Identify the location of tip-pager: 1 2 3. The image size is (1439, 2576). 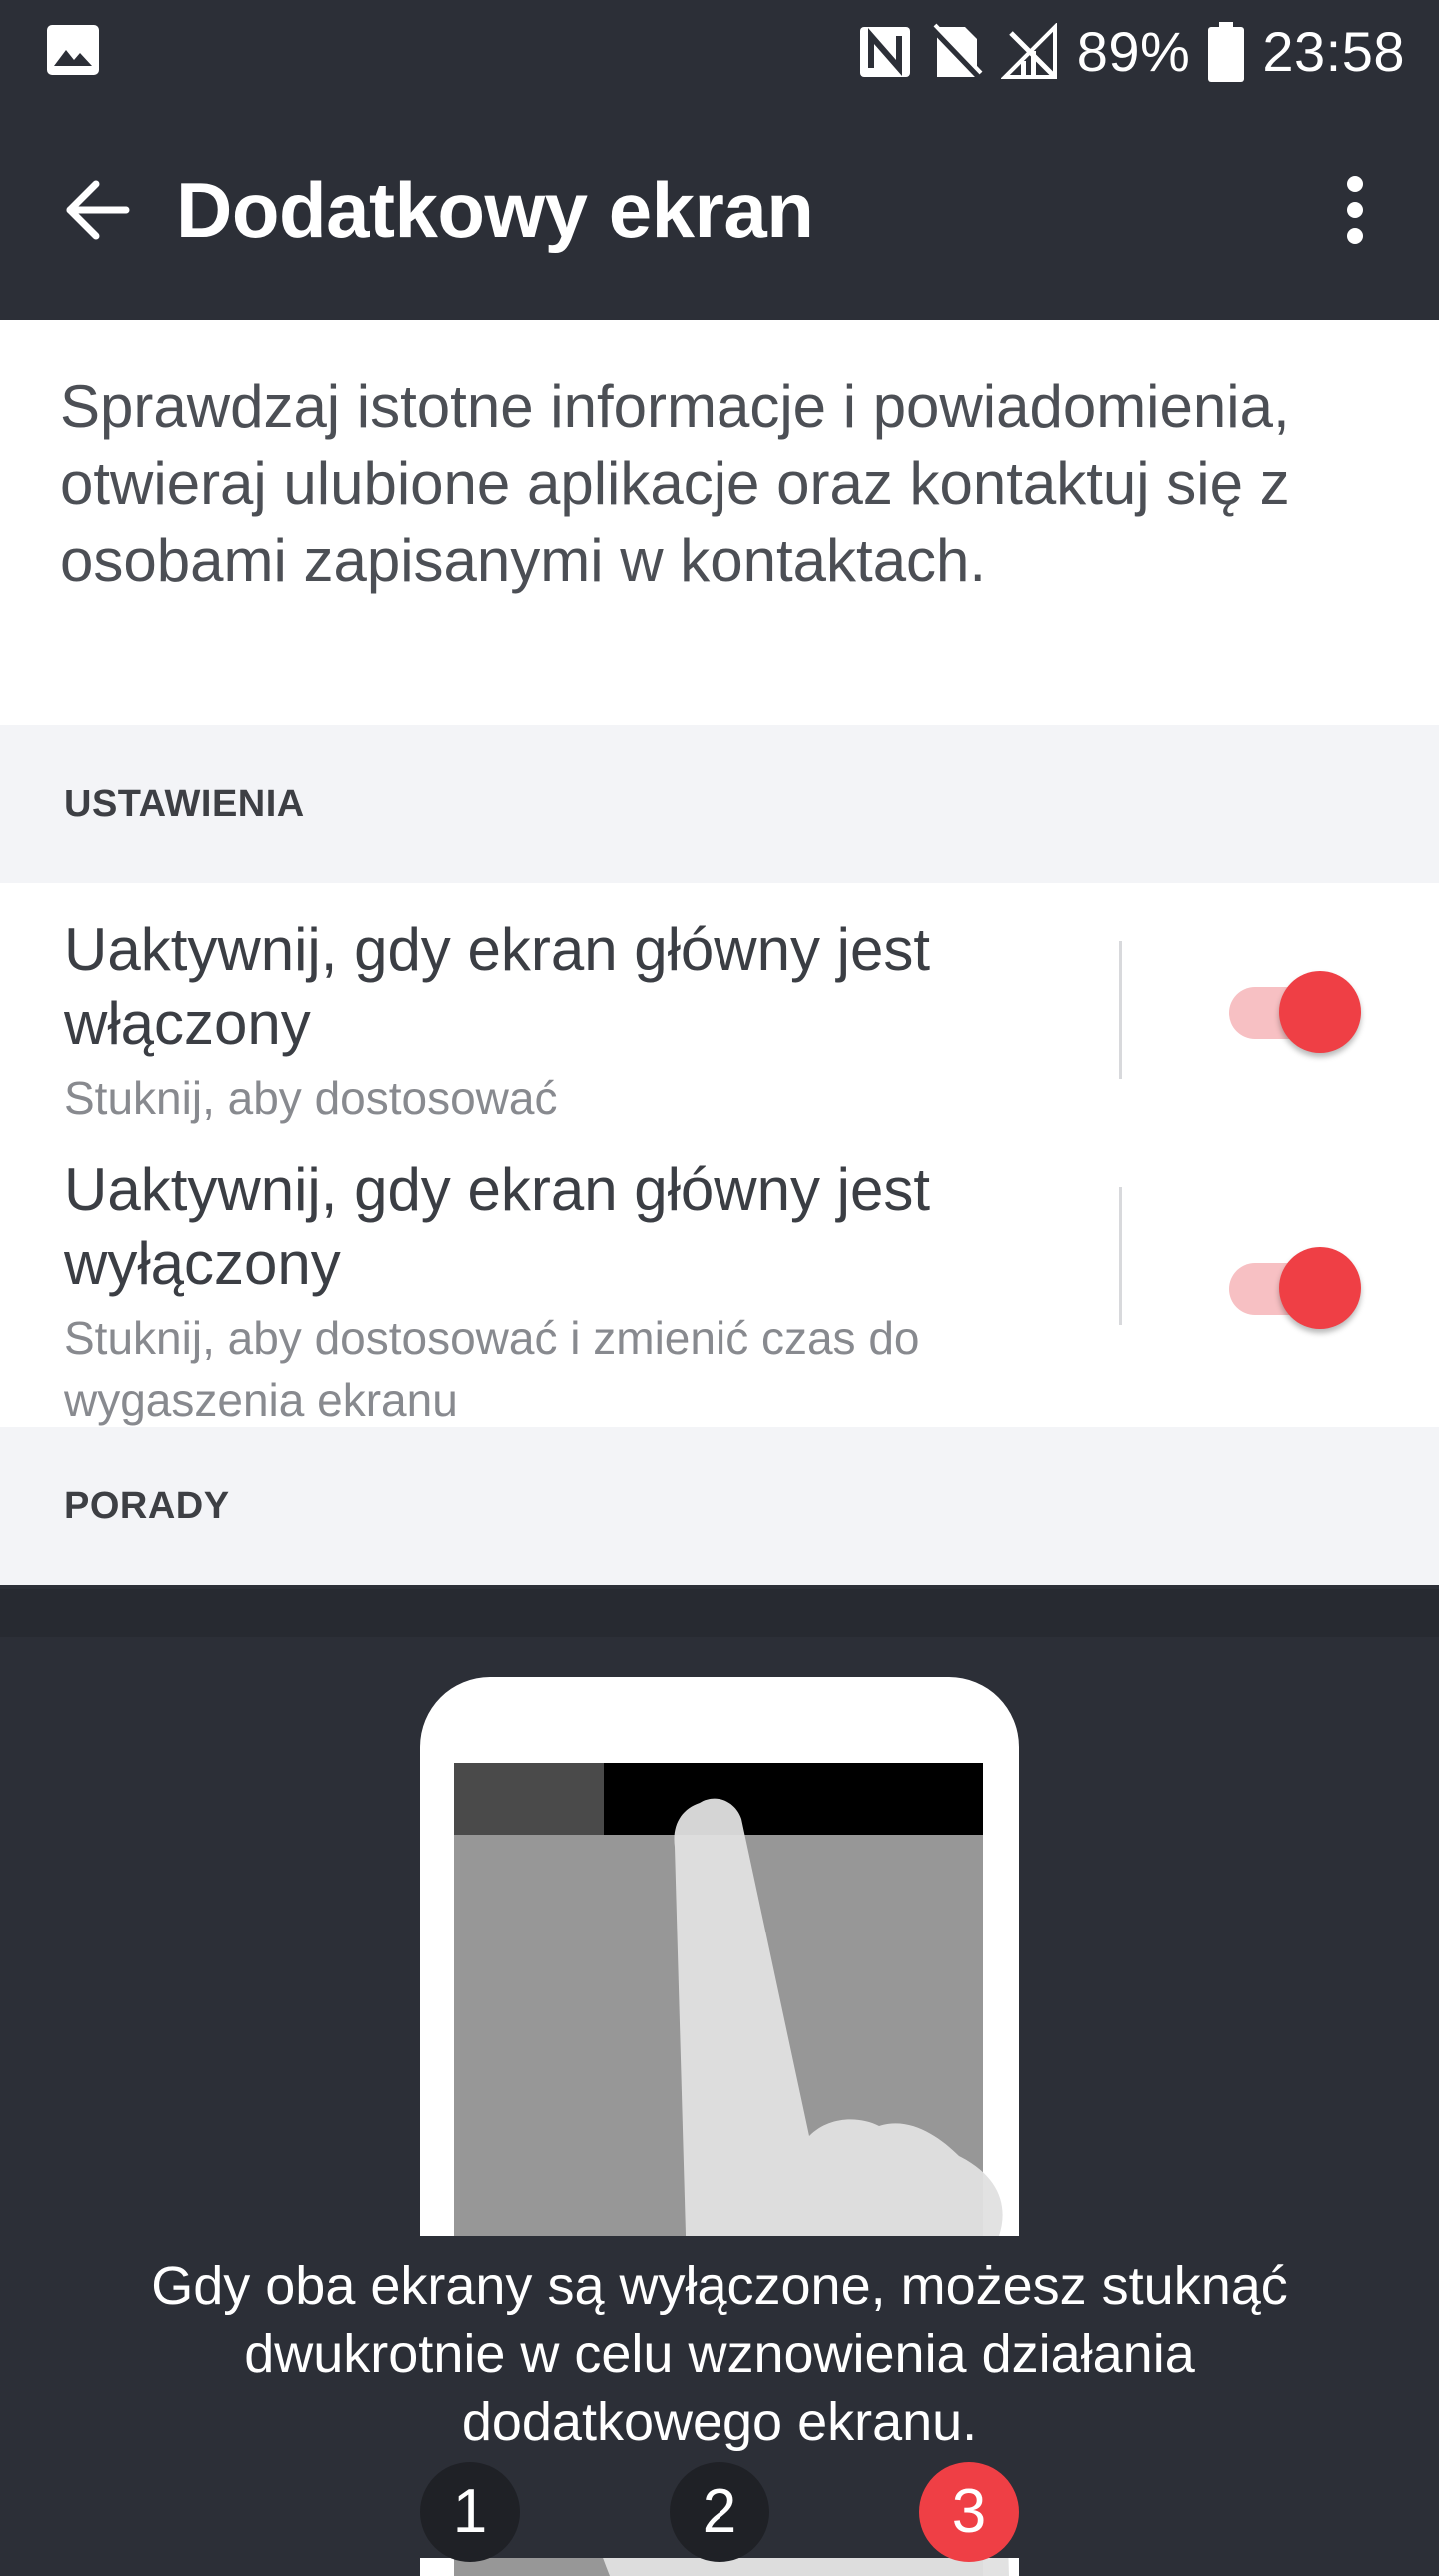
(719, 2512).